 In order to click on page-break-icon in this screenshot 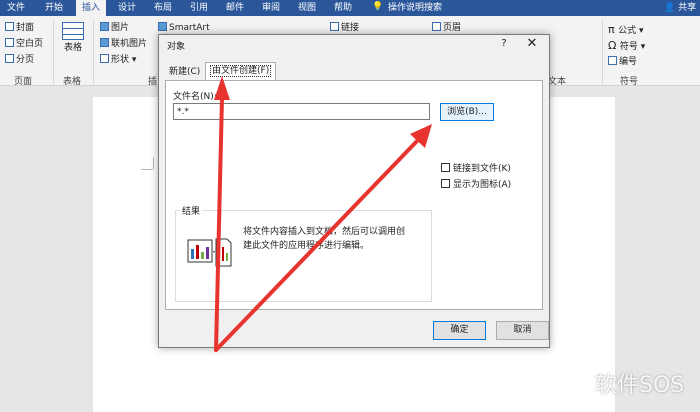, I will do `click(9, 58)`.